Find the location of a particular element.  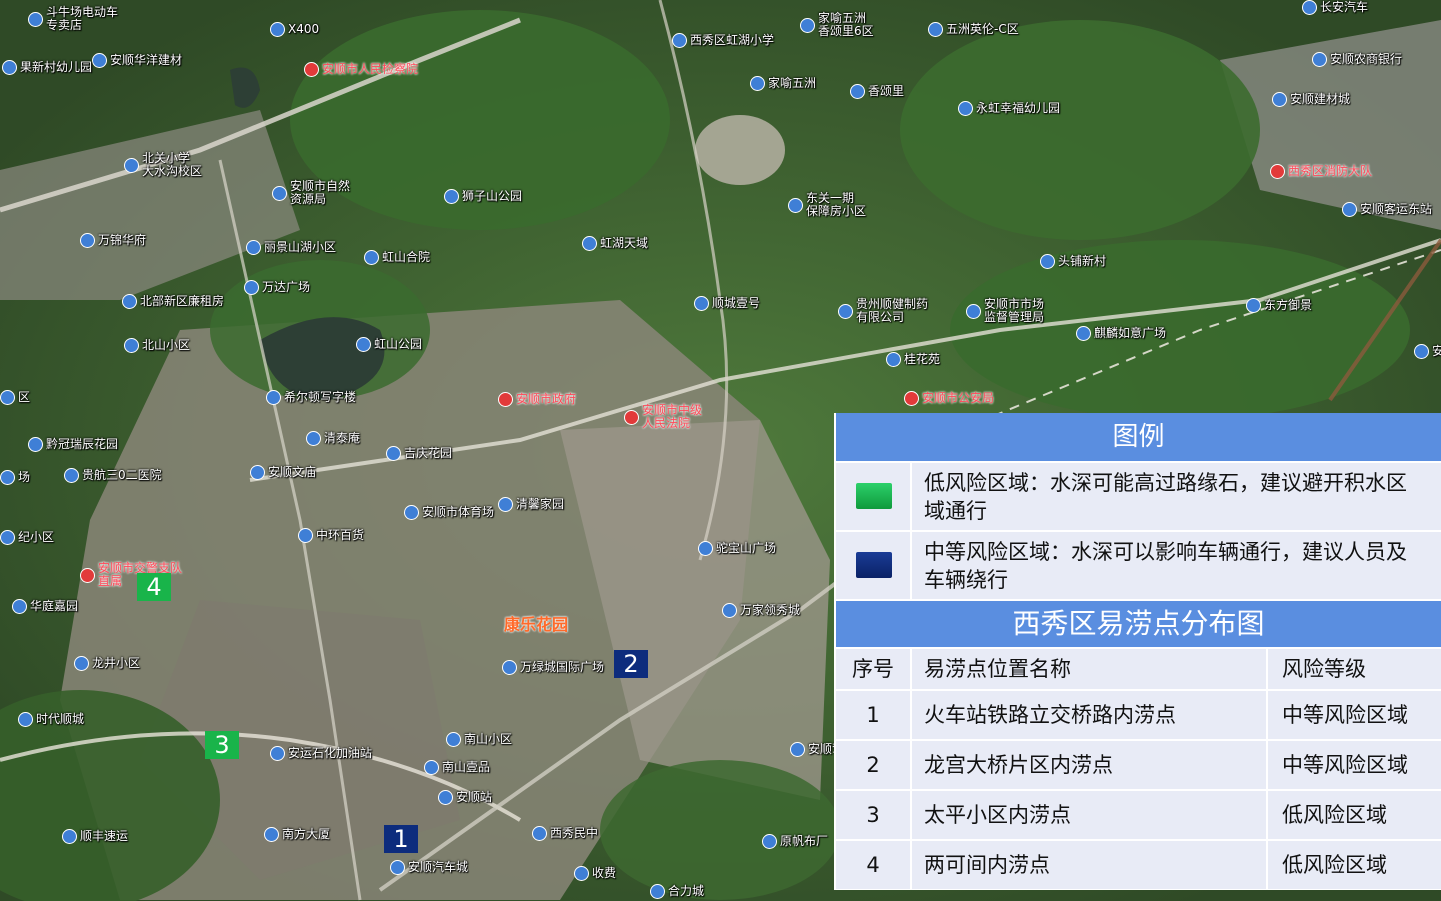

poi-label: 贵航三0二医院 is located at coordinates (122, 475).